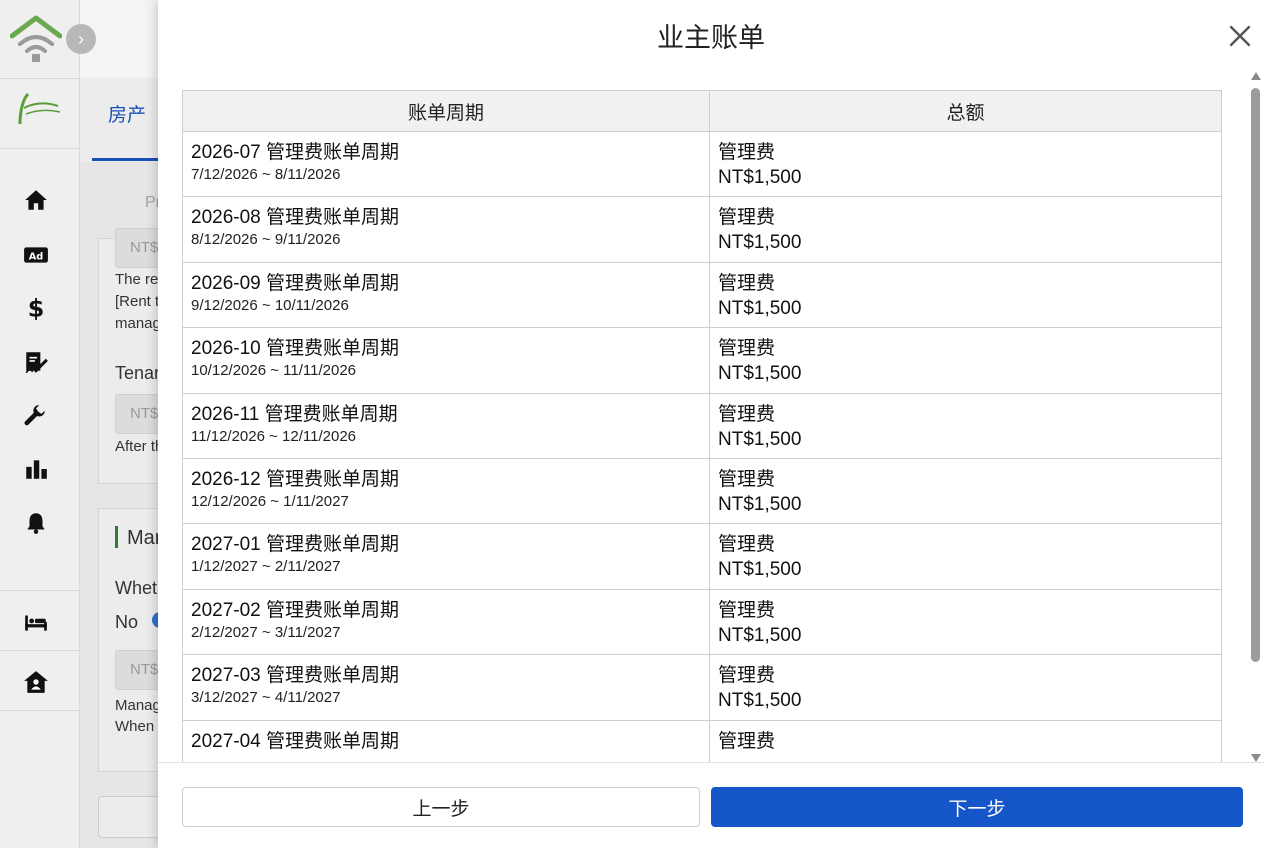  Describe the element at coordinates (711, 38) in the screenshot. I see `modal-title: 业主账单` at that location.